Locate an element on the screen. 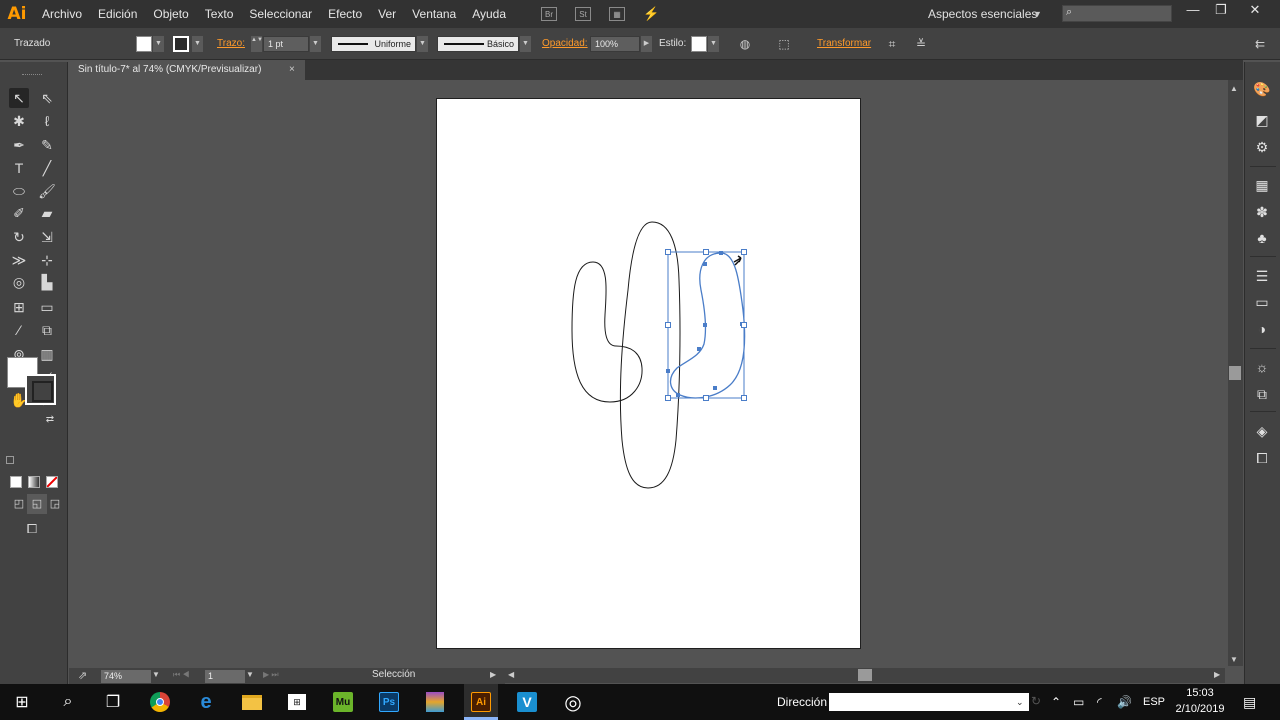  edge-icon: e is located at coordinates (206, 702).